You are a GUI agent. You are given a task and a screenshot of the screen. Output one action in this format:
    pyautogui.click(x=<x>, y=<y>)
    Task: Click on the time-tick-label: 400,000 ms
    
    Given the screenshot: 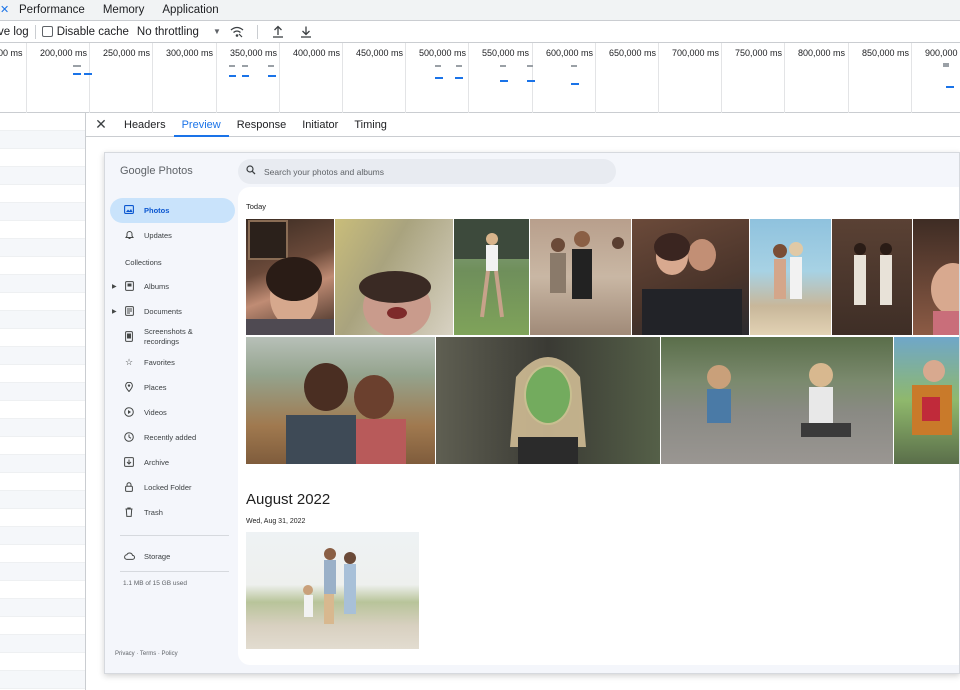 What is the action you would take?
    pyautogui.click(x=317, y=53)
    